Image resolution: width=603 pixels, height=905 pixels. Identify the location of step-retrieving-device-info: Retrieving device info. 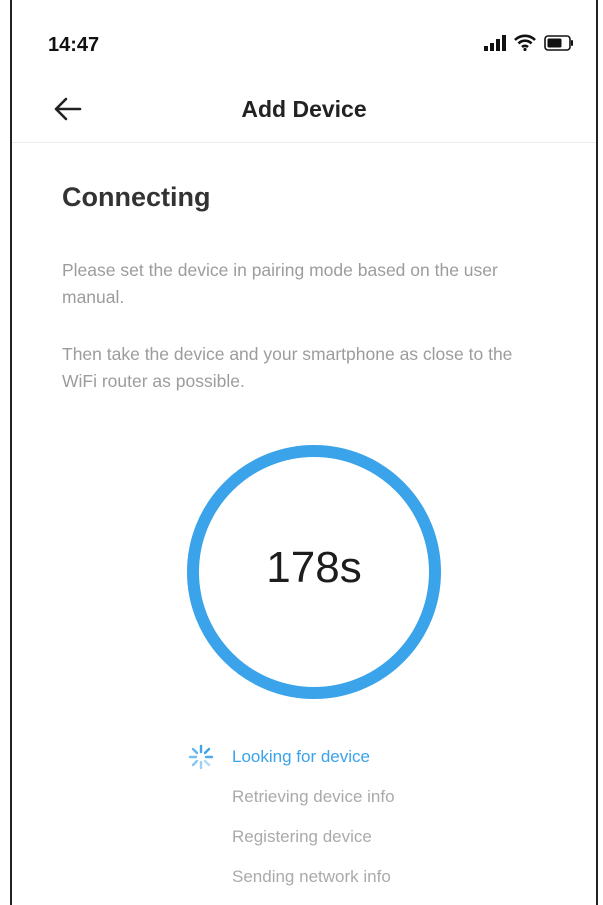
(313, 796).